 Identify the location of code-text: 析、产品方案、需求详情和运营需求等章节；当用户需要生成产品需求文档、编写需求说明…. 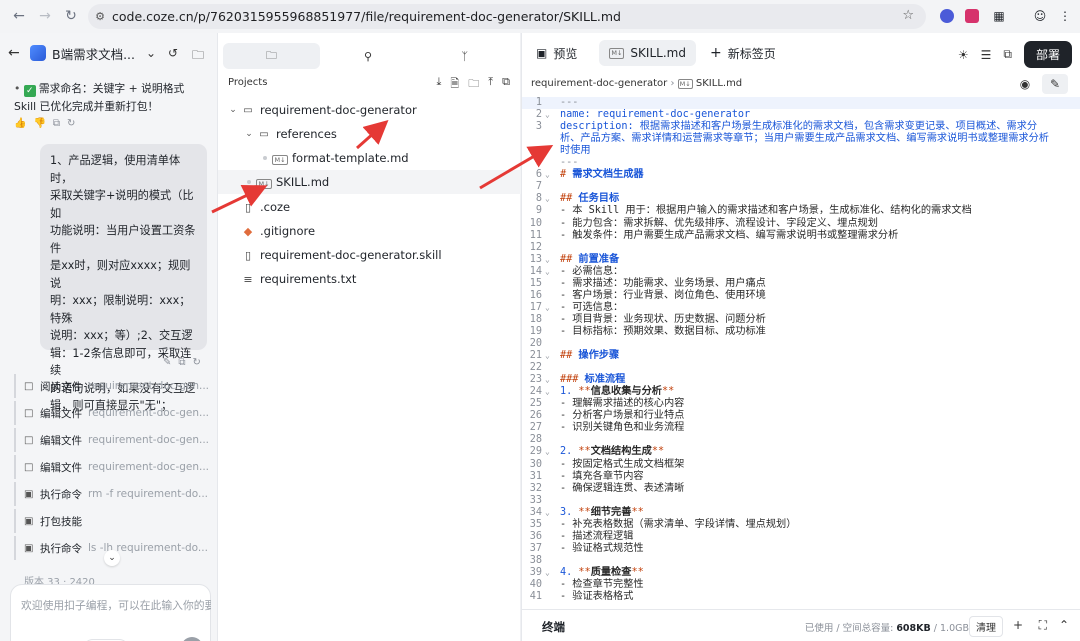
(804, 139).